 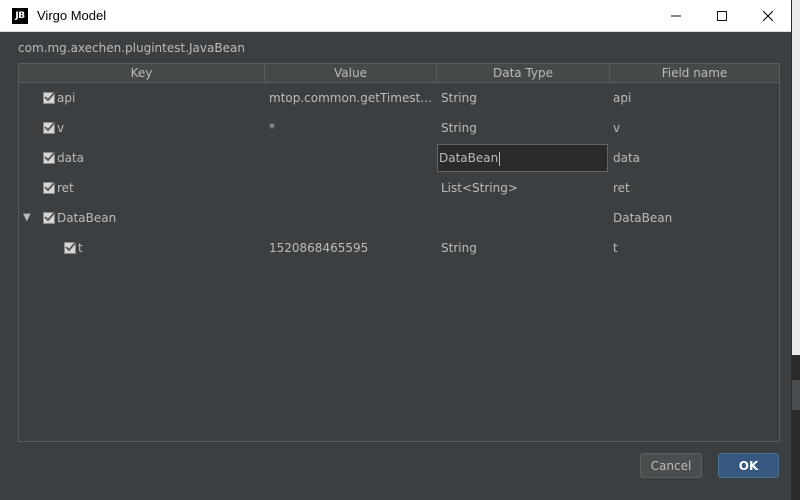 What do you see at coordinates (796, 177) in the screenshot?
I see `background-window-light` at bounding box center [796, 177].